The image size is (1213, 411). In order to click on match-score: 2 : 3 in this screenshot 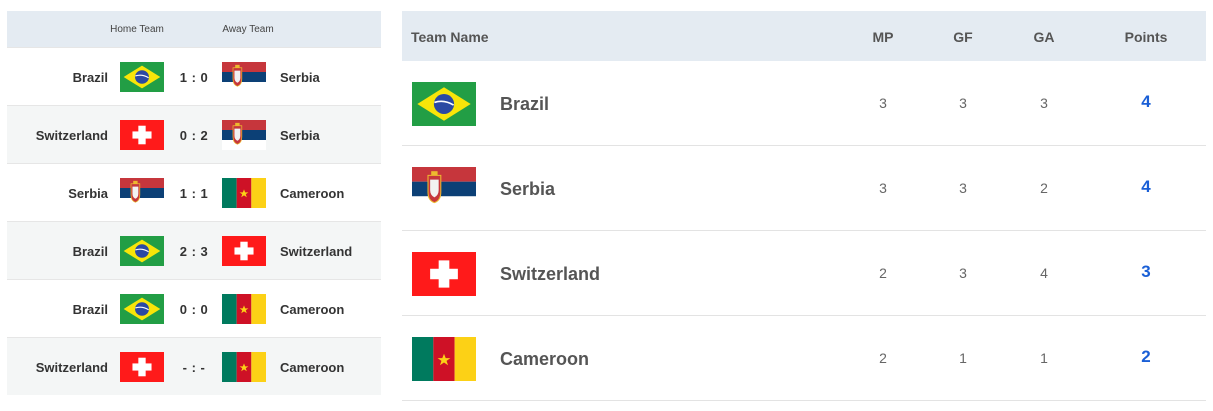, I will do `click(194, 251)`.